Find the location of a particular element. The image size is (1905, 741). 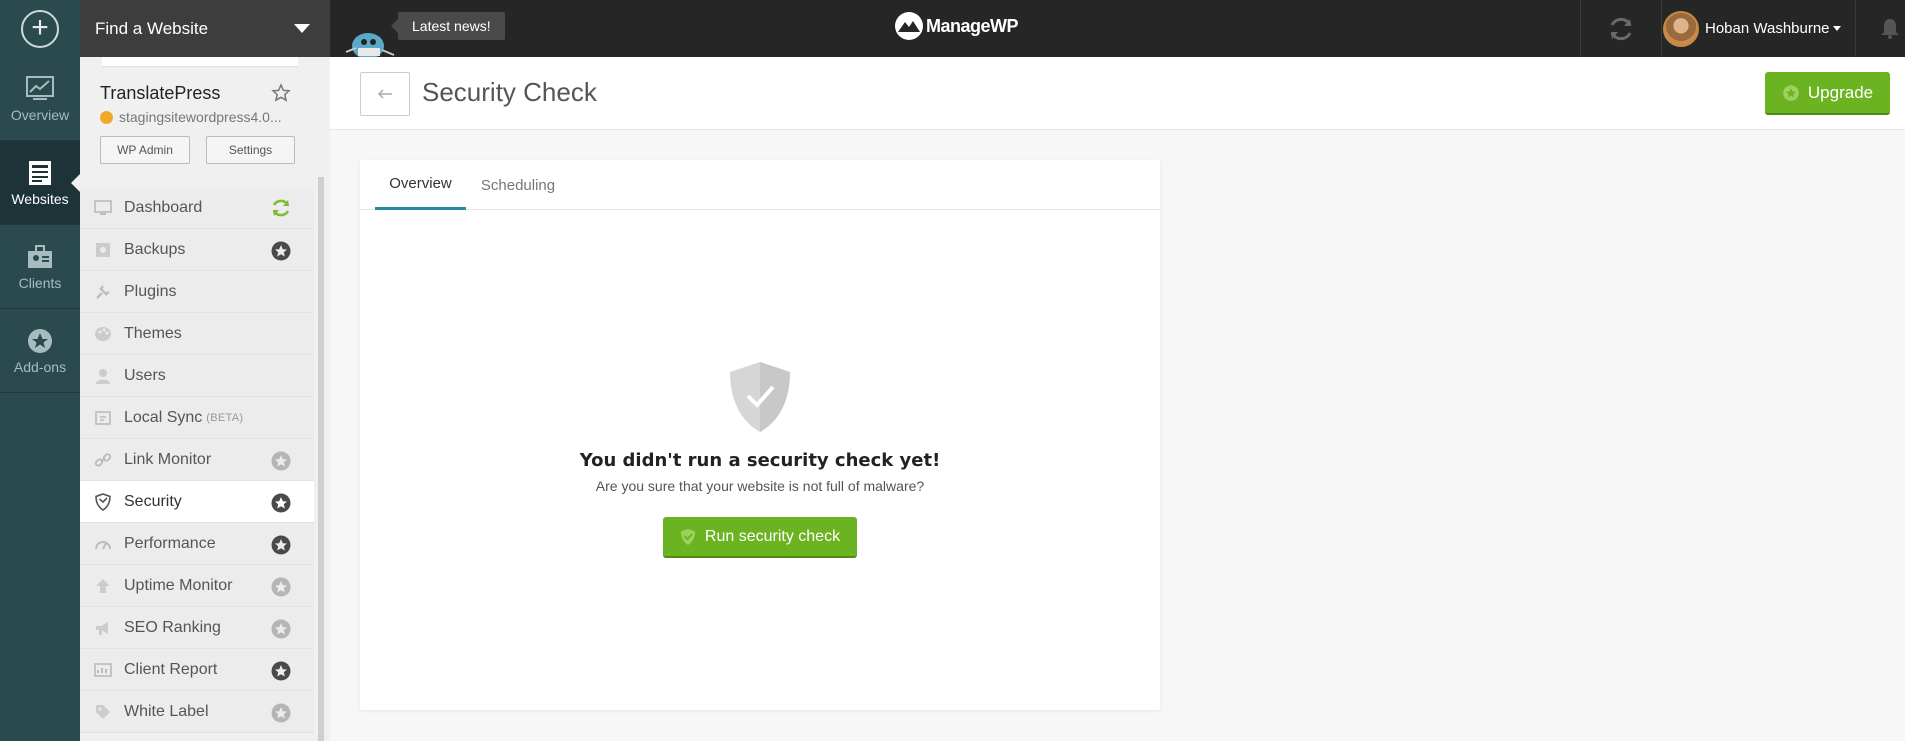

menu-item-label: Uptime Monitor is located at coordinates (178, 585).